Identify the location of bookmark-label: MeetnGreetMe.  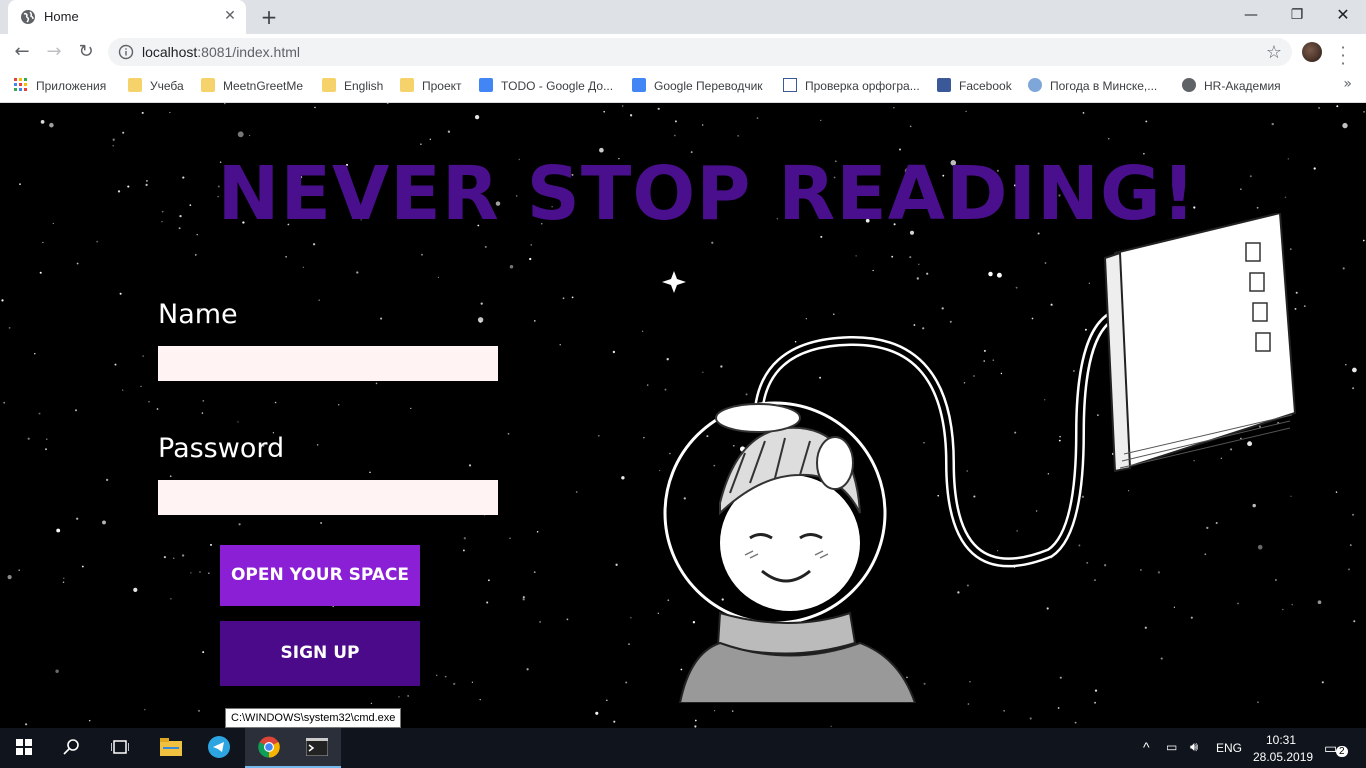
(263, 86).